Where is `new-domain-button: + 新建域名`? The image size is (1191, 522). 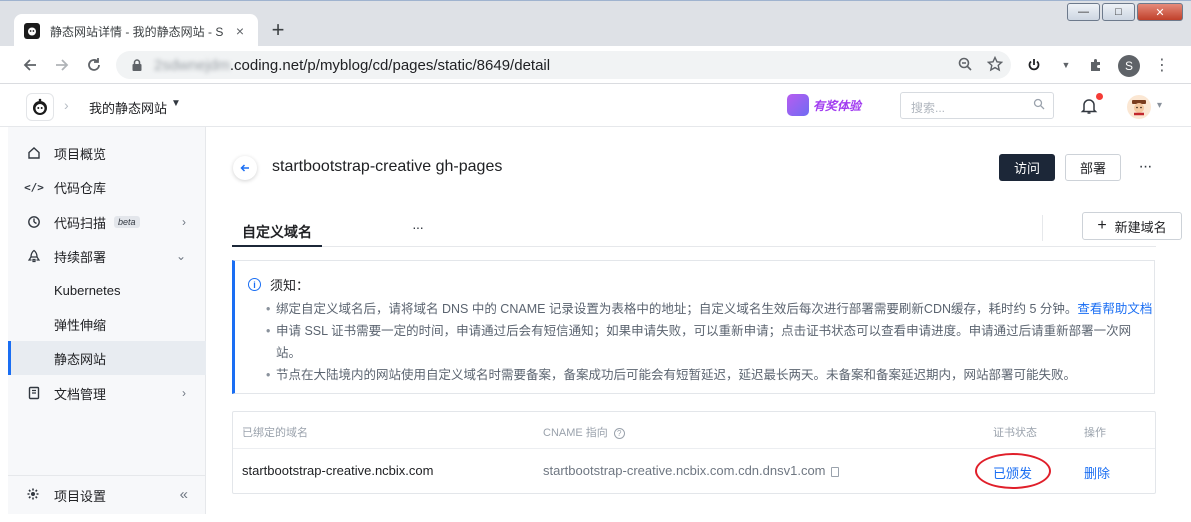
new-domain-button: + 新建域名 is located at coordinates (1132, 226).